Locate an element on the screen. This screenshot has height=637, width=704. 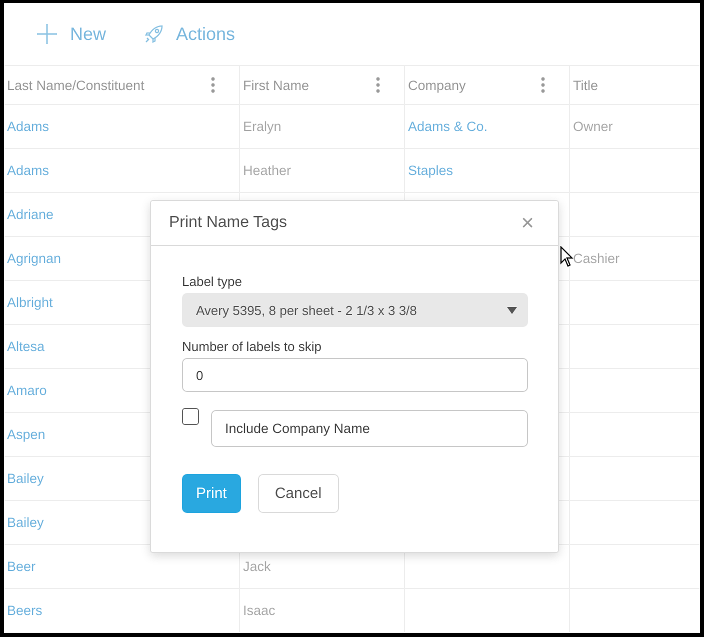
table-link: Beers is located at coordinates (24, 610).